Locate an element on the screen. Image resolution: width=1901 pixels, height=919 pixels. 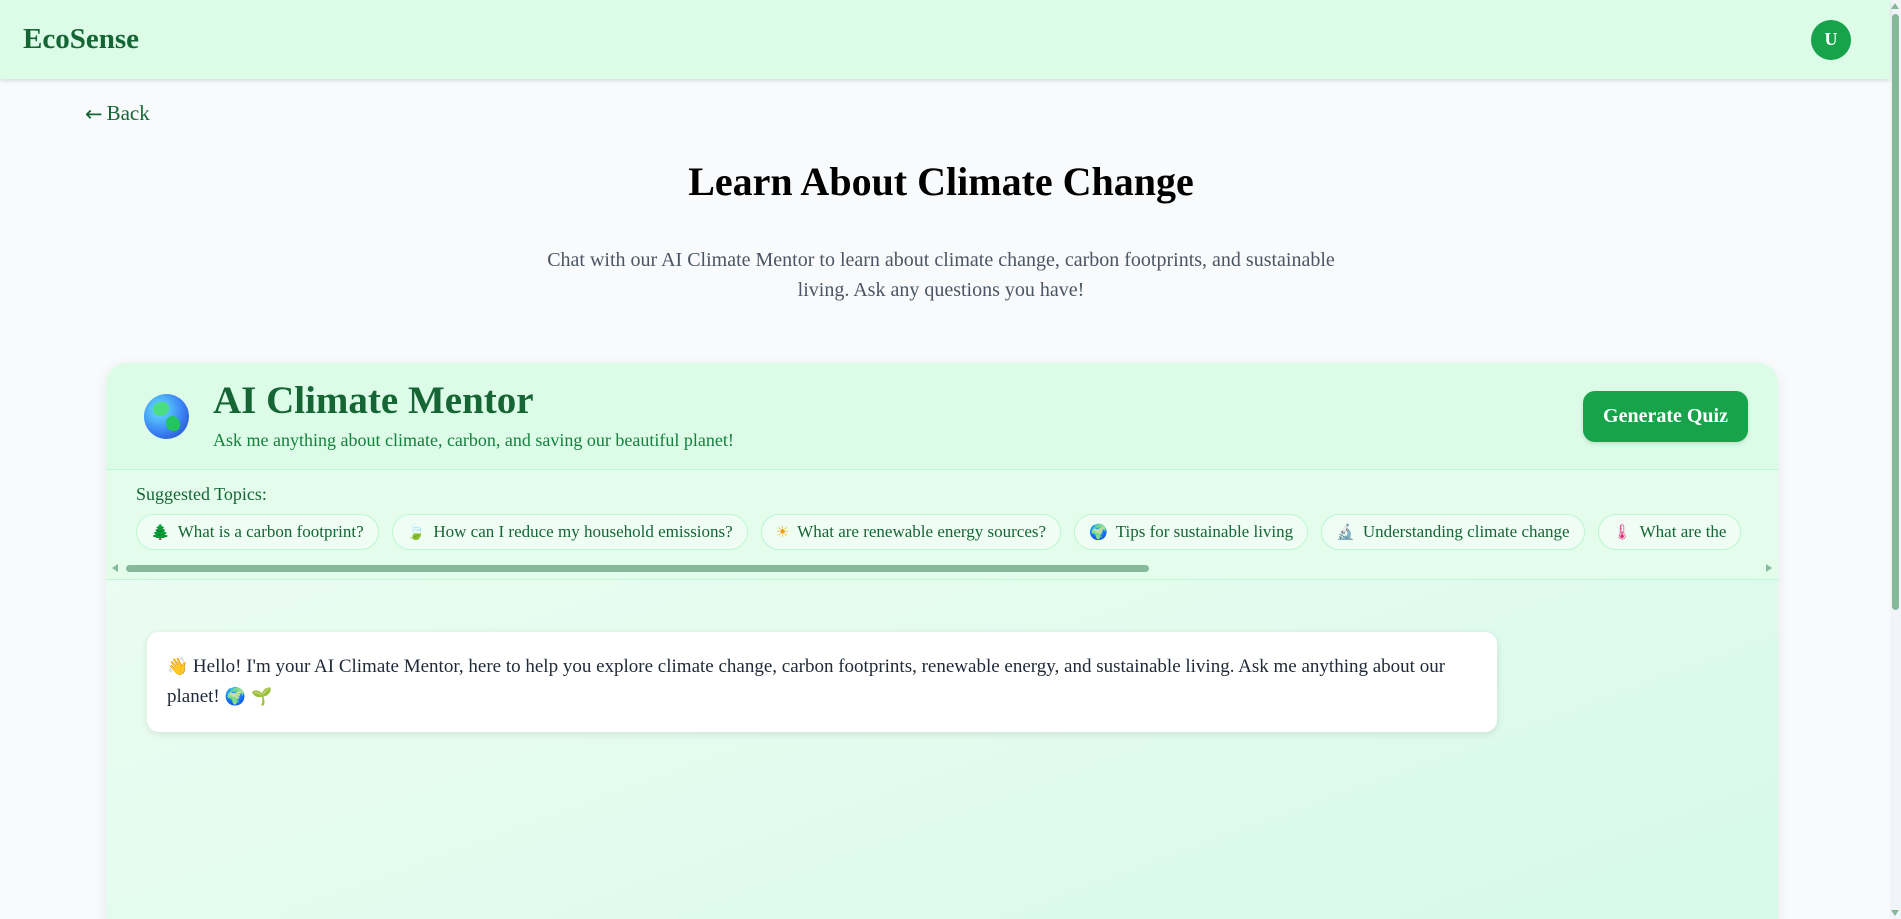
scroll-down-arrow-icon is located at coordinates (1895, 913).